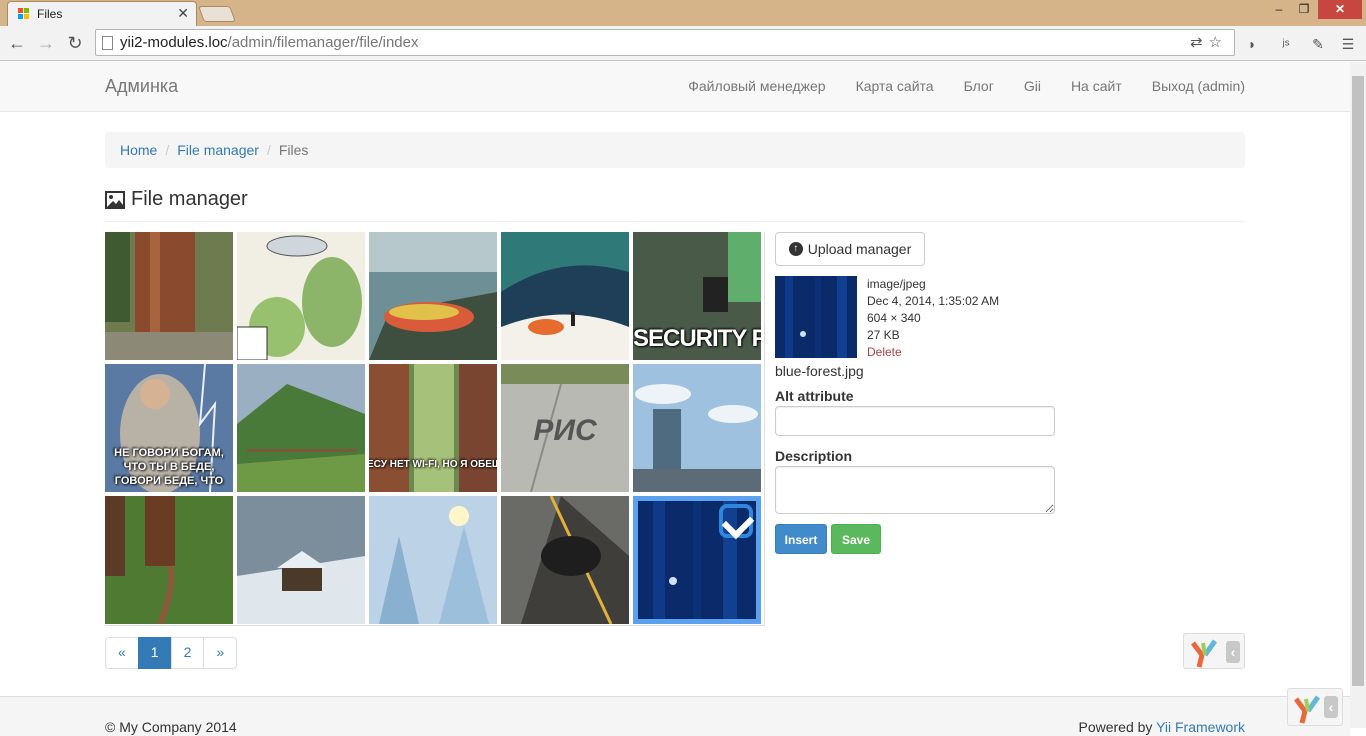 Image resolution: width=1366 pixels, height=736 pixels. What do you see at coordinates (801, 539) in the screenshot?
I see `insert-button: Insert` at bounding box center [801, 539].